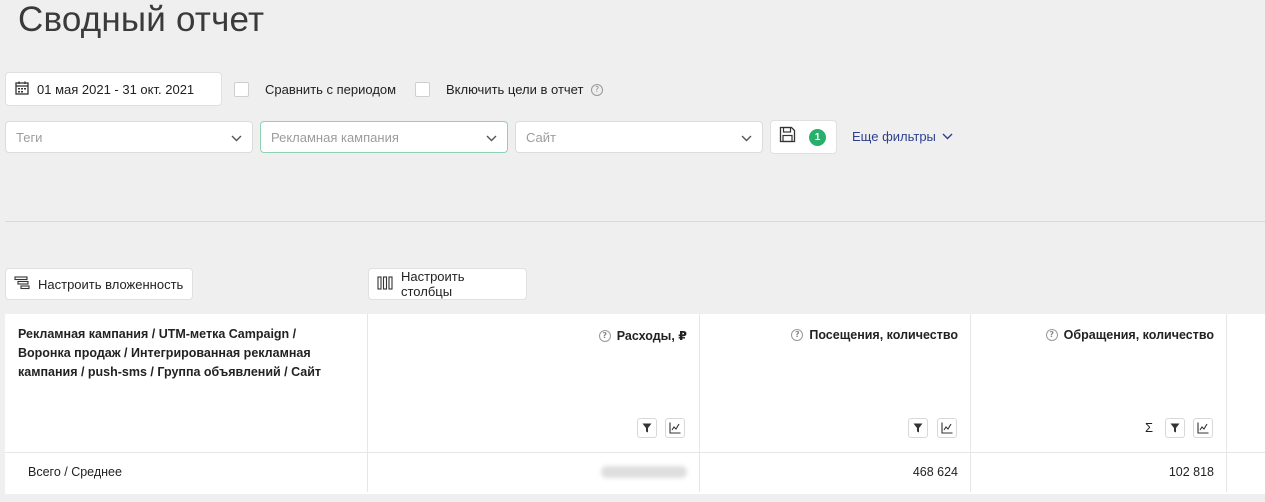  I want to click on configure-nesting-button: Настроить вложенность, so click(99, 284).